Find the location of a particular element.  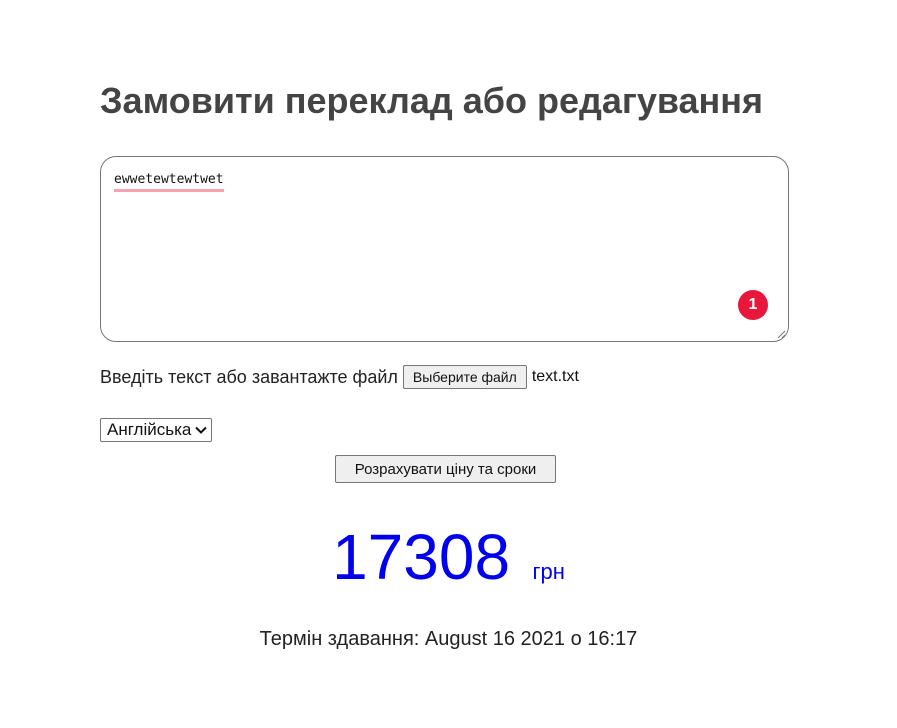

calculate-price-button: Розрахувати ціну та сроки is located at coordinates (445, 469).